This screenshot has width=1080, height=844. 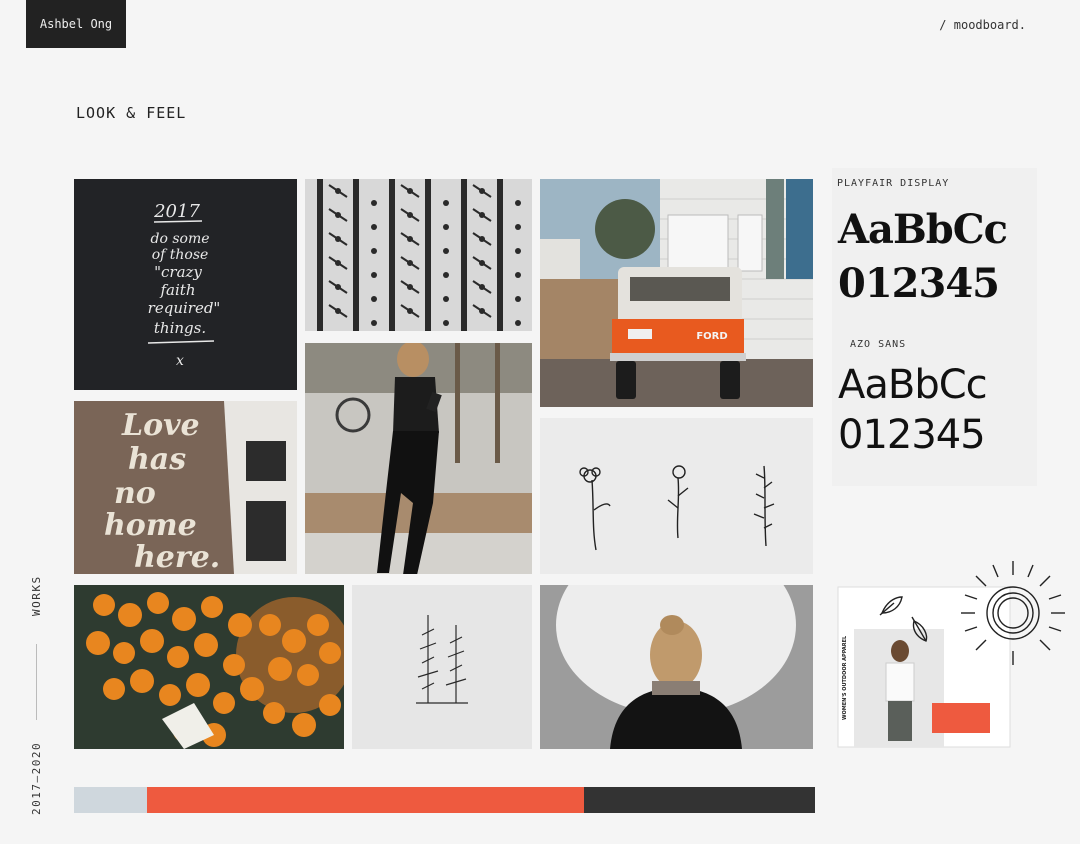 I want to click on font1-name: PLAYFAIR DISPLAY, so click(x=893, y=183).